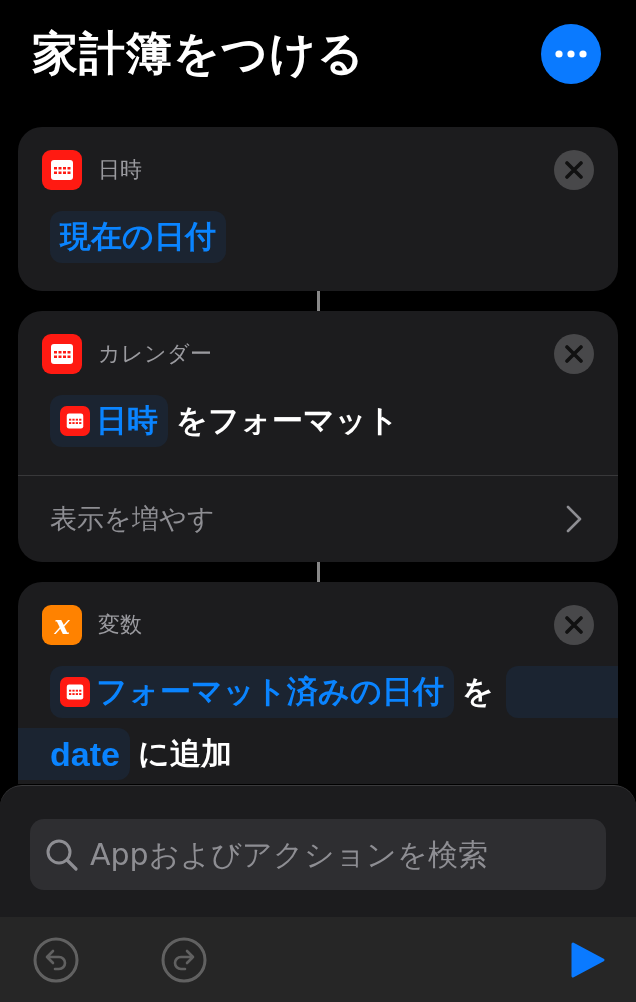  I want to click on more-button, so click(571, 54).